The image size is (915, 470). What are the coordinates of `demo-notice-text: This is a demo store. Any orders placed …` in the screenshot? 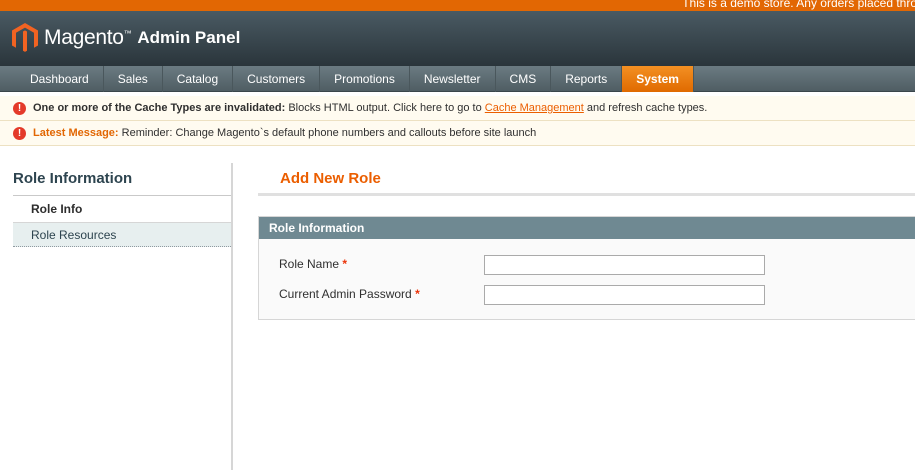 It's located at (798, 5).